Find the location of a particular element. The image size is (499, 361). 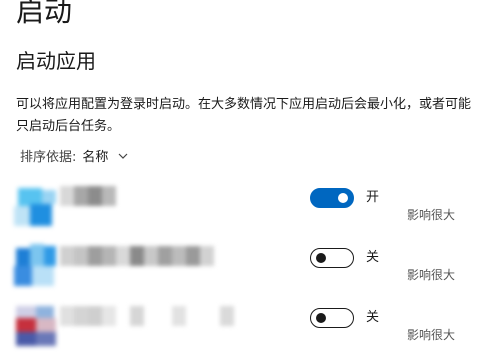

toggle-state-label: 开 is located at coordinates (373, 197).